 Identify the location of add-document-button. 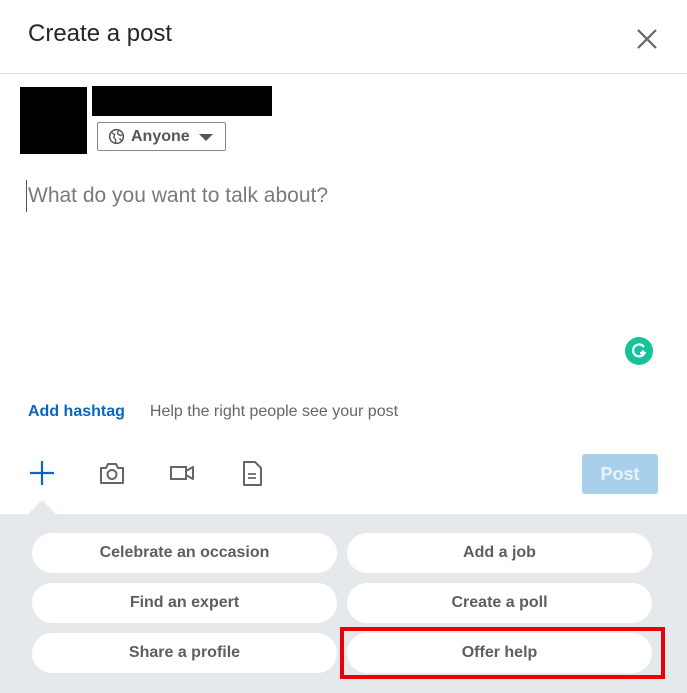
(252, 473).